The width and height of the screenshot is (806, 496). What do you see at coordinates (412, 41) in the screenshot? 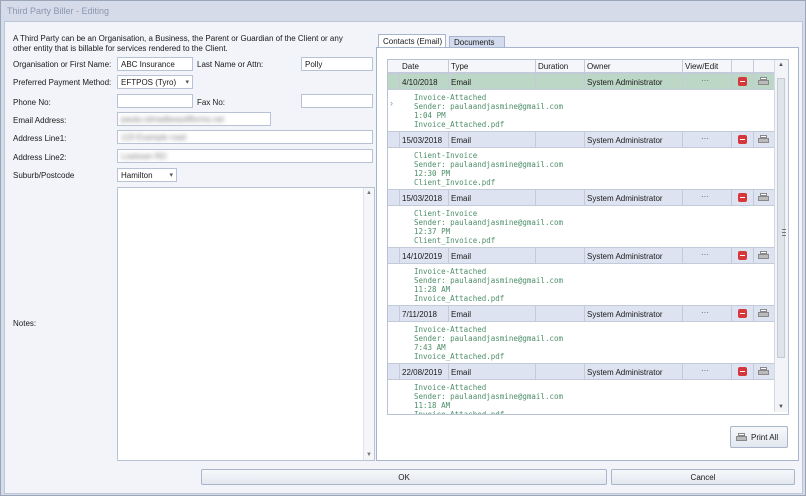
I see `tab-contacts-email: Contacts (Email)` at bounding box center [412, 41].